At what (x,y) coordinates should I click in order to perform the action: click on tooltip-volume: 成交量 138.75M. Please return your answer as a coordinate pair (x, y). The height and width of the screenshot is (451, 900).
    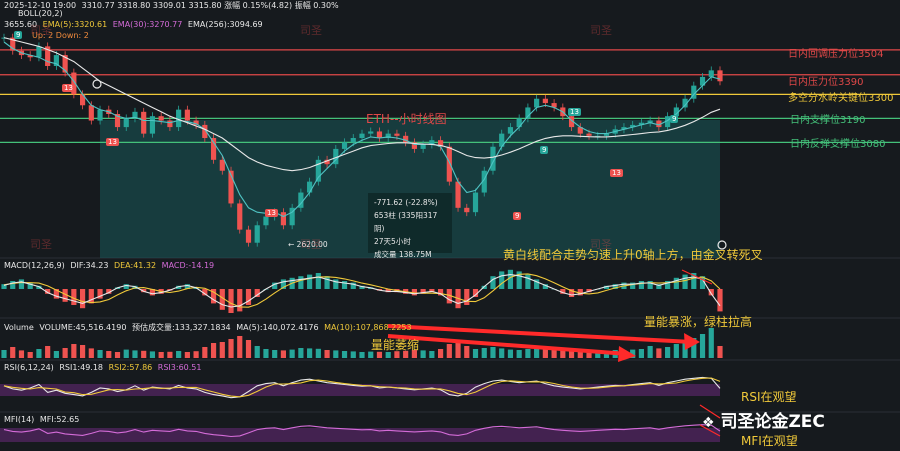
    Looking at the image, I should click on (403, 254).